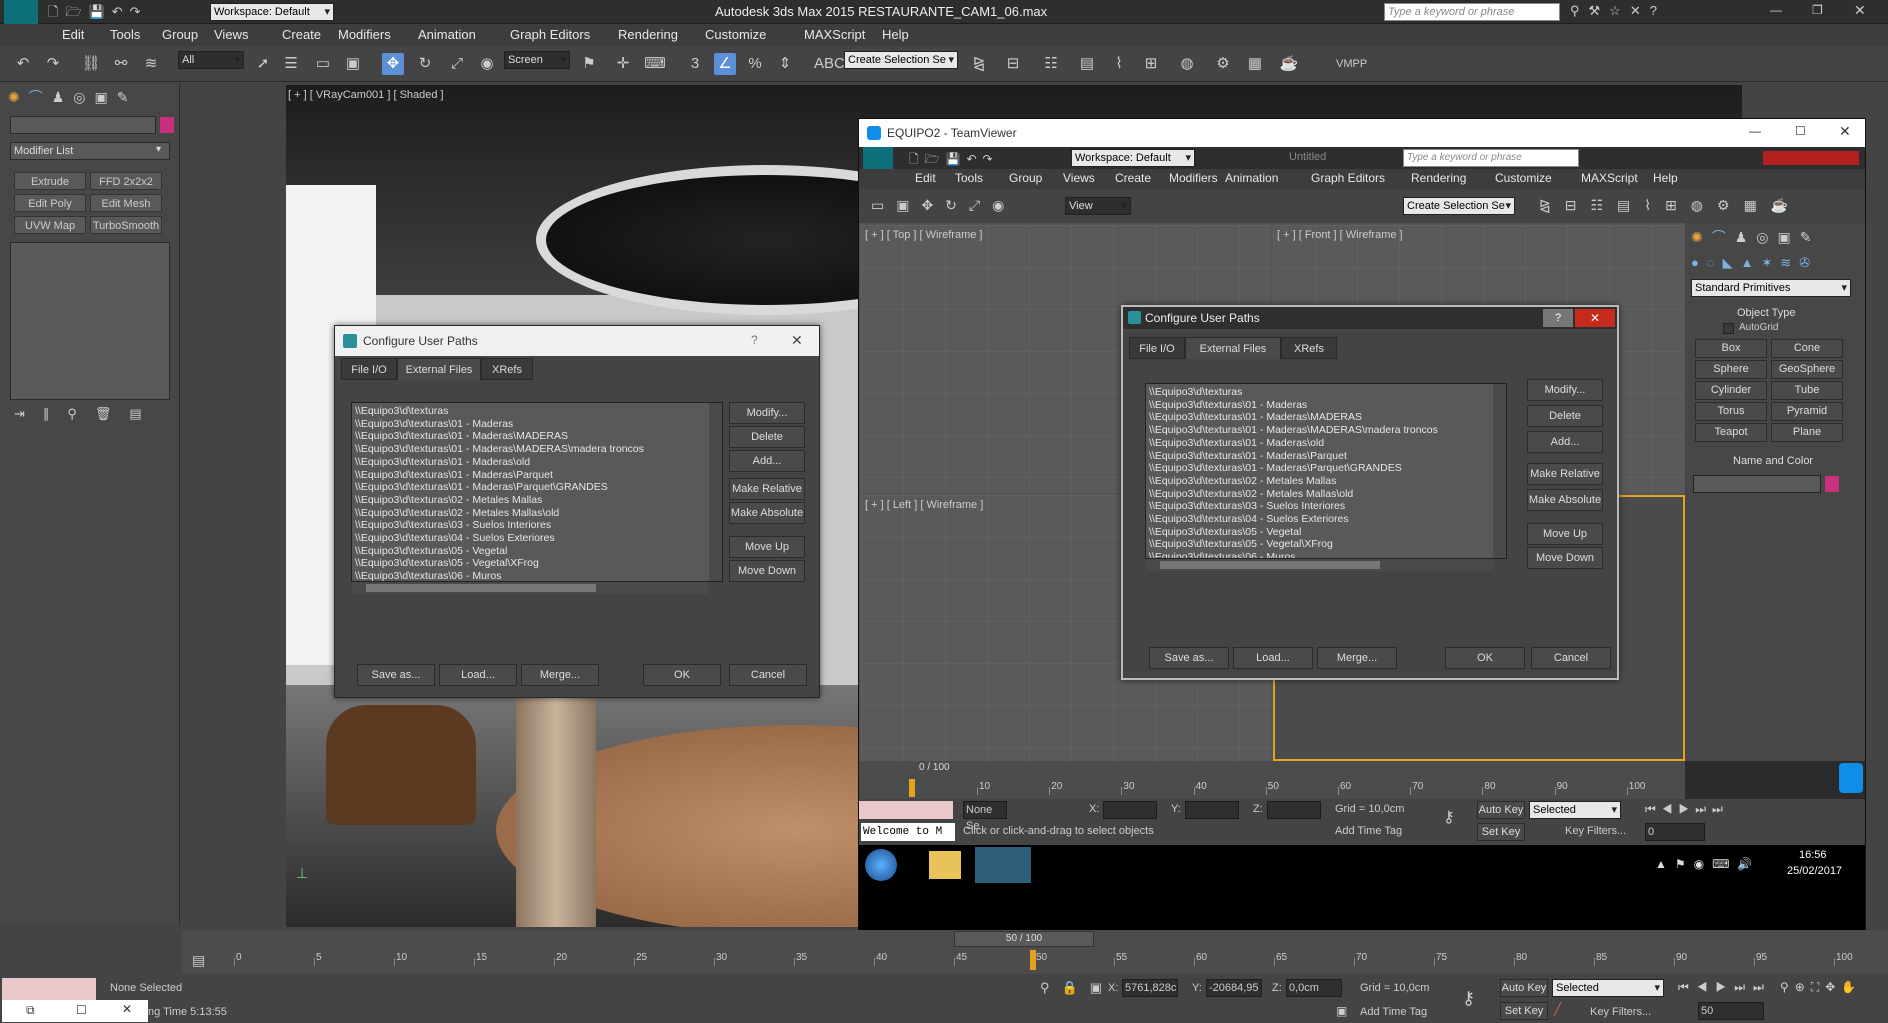 The height and width of the screenshot is (1023, 1888). What do you see at coordinates (1501, 832) in the screenshot?
I see `remote-setkey-button: Set Key` at bounding box center [1501, 832].